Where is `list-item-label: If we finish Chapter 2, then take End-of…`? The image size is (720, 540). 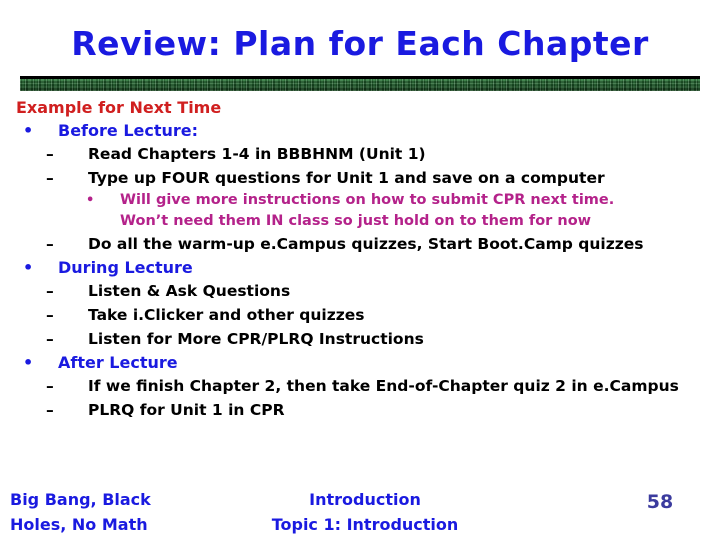
list-item-label: If we finish Chapter 2, then take End-of… is located at coordinates (383, 386).